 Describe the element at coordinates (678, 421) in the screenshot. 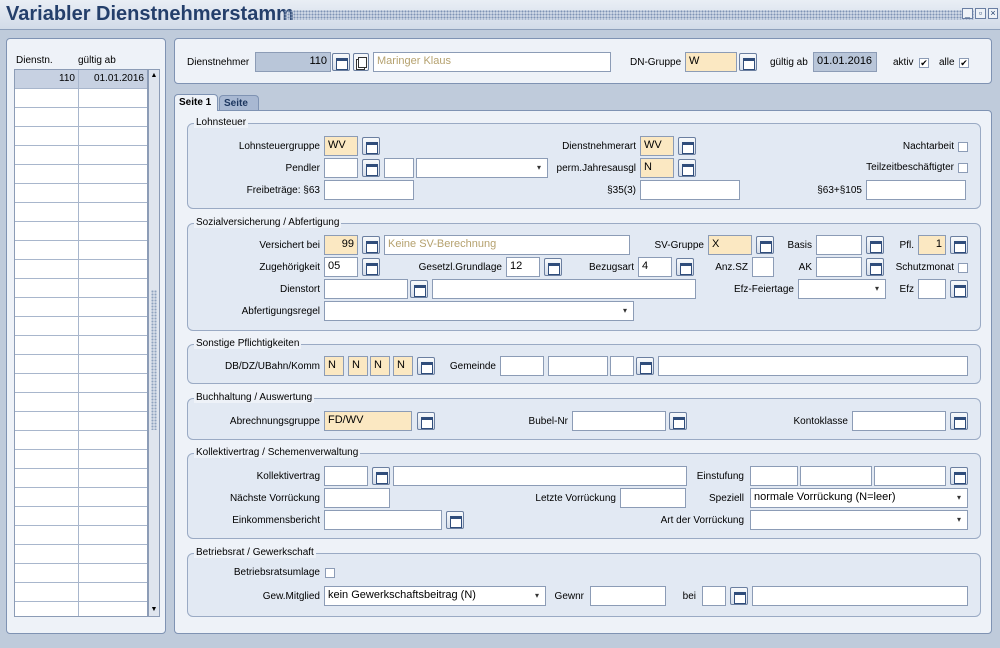

I see `bubel-lookup-icon` at that location.